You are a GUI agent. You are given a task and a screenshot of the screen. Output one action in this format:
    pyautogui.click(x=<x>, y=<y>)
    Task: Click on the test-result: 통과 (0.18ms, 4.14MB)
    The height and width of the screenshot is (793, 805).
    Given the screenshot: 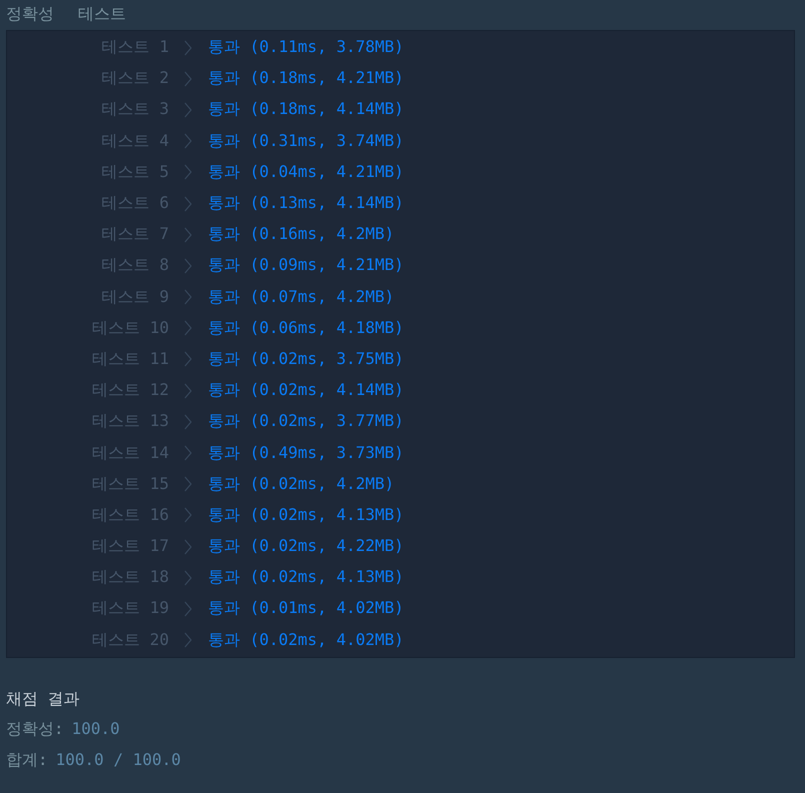 What is the action you would take?
    pyautogui.click(x=306, y=109)
    